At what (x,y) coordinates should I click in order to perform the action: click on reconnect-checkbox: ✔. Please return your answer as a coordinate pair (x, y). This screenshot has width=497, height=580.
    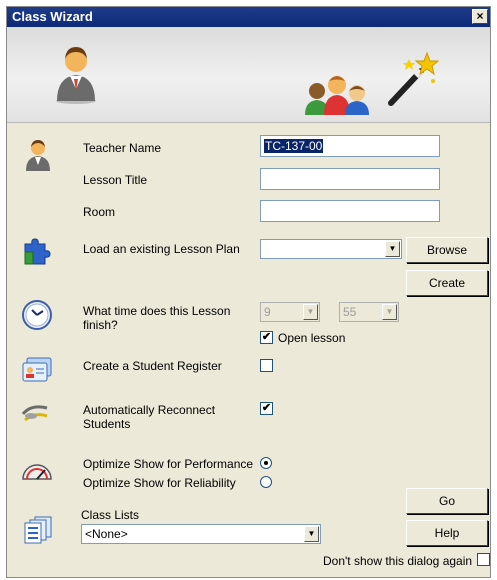
    Looking at the image, I should click on (266, 408).